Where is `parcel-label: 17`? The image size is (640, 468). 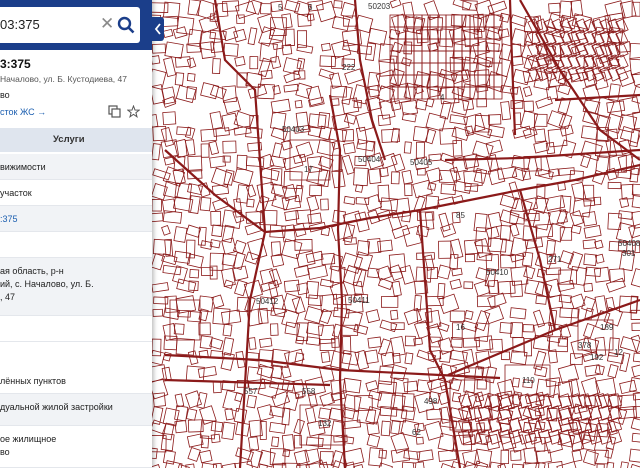
parcel-label: 17 is located at coordinates (308, 169).